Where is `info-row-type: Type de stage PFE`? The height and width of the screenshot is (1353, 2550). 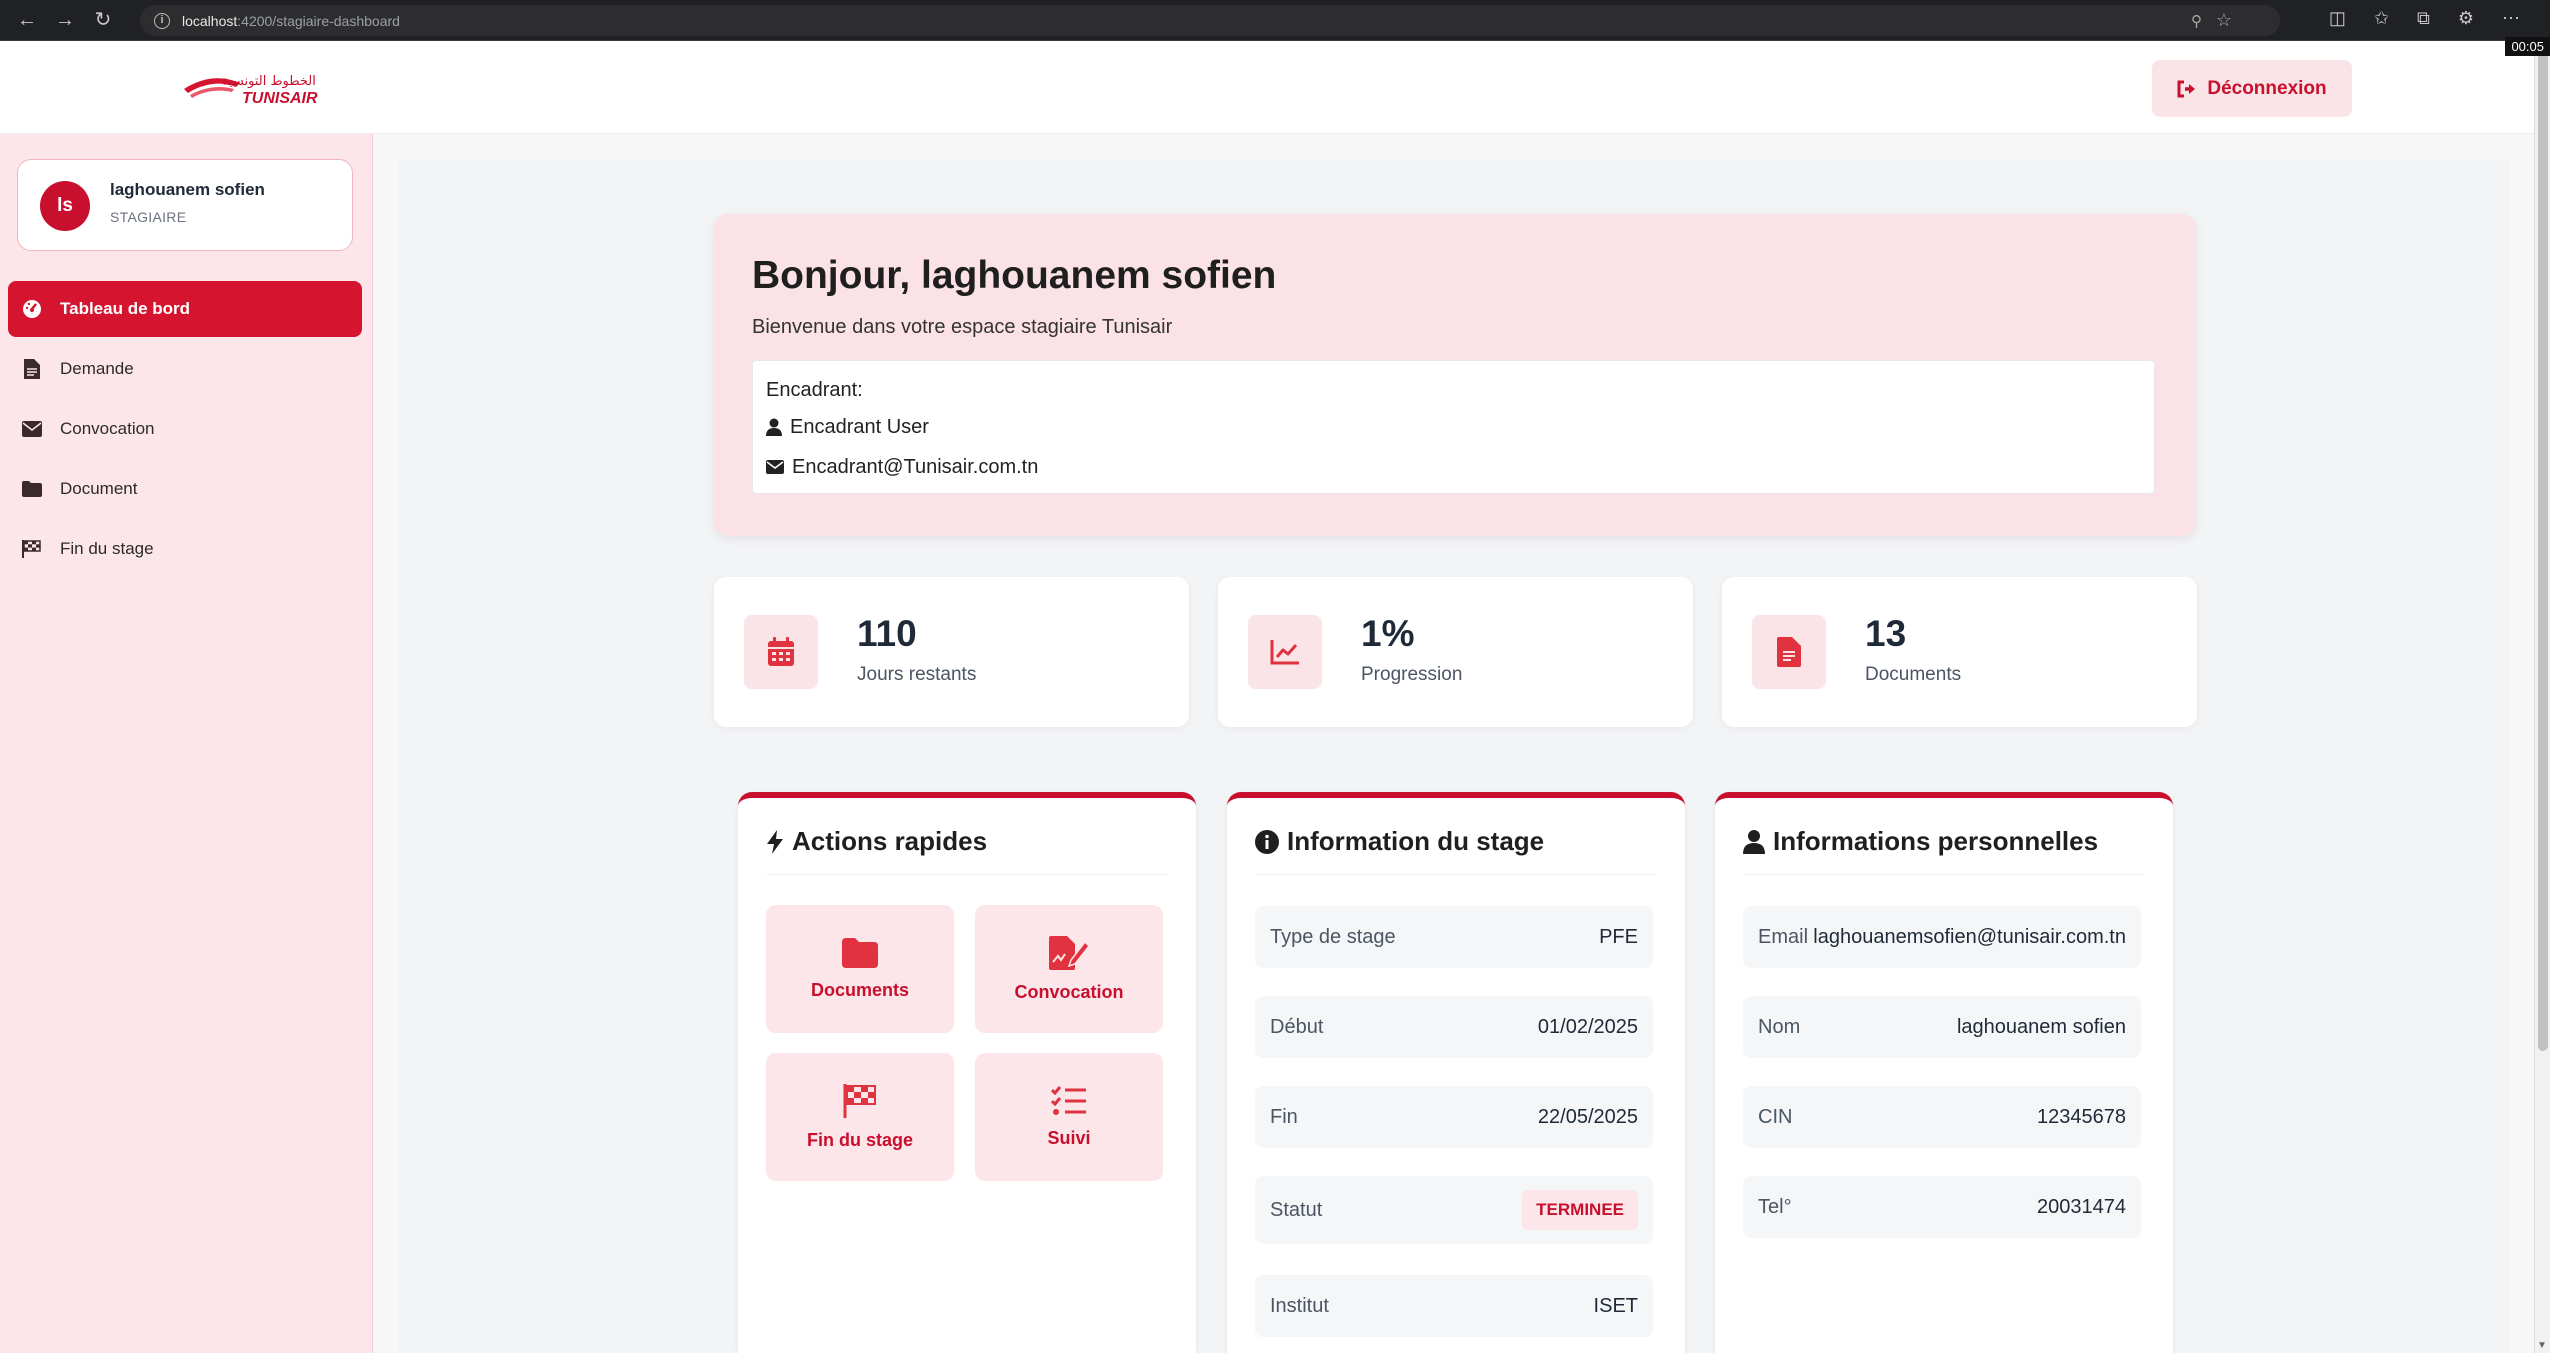 info-row-type: Type de stage PFE is located at coordinates (1454, 937).